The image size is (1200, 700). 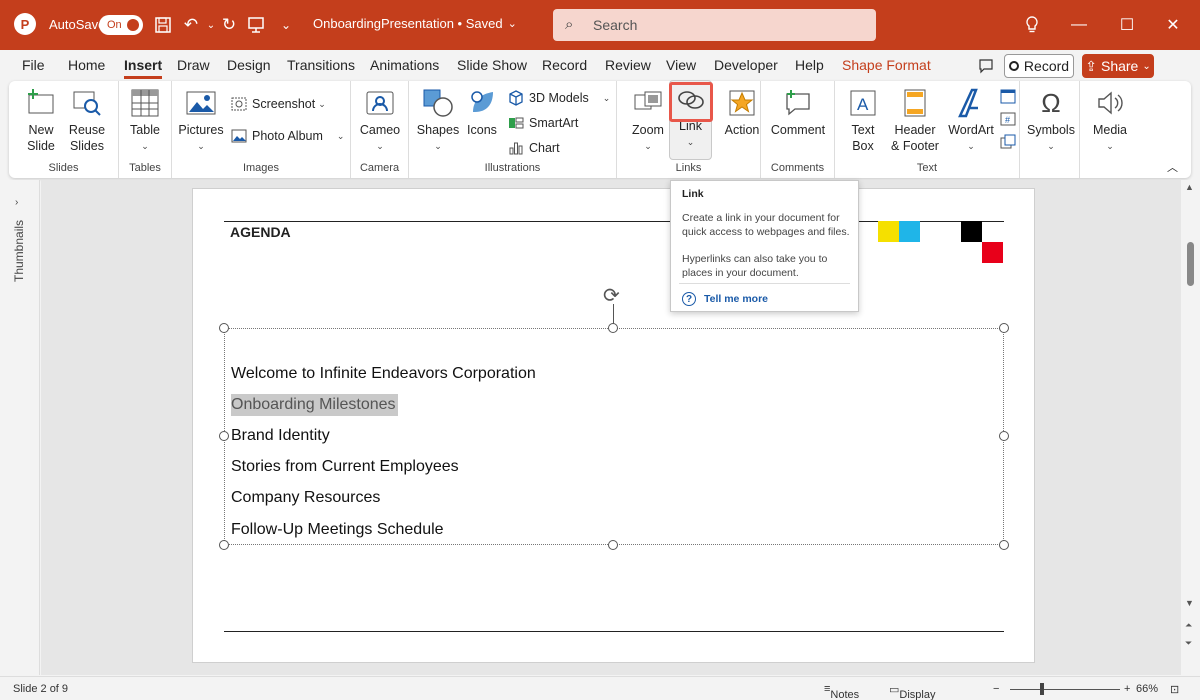 I want to click on smartart-button: SmartArt, so click(x=542, y=123).